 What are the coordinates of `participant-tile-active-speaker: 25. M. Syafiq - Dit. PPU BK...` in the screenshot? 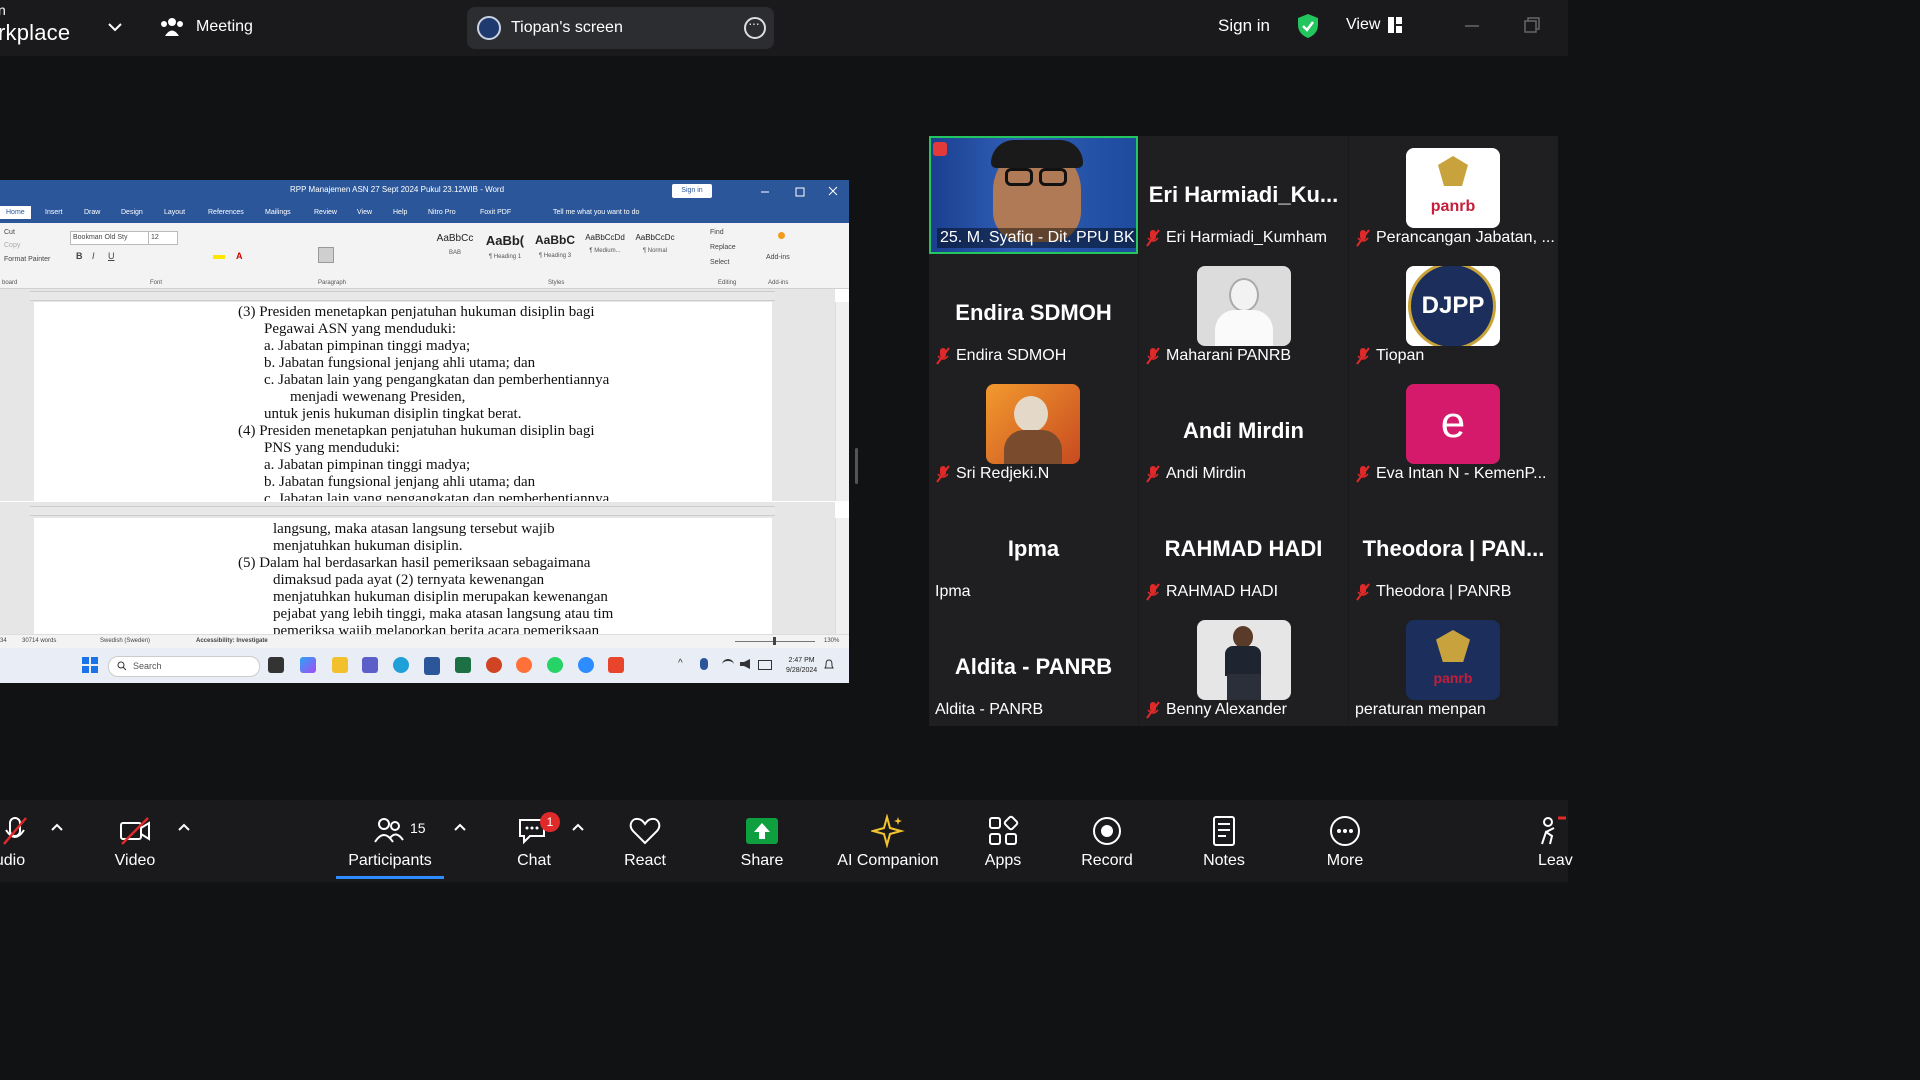 It's located at (1033, 195).